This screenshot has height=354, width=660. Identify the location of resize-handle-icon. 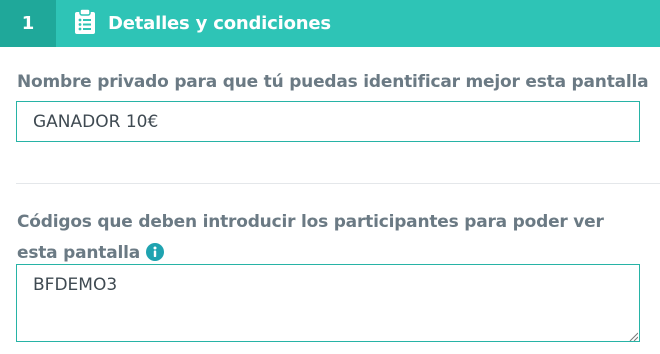
(633, 336).